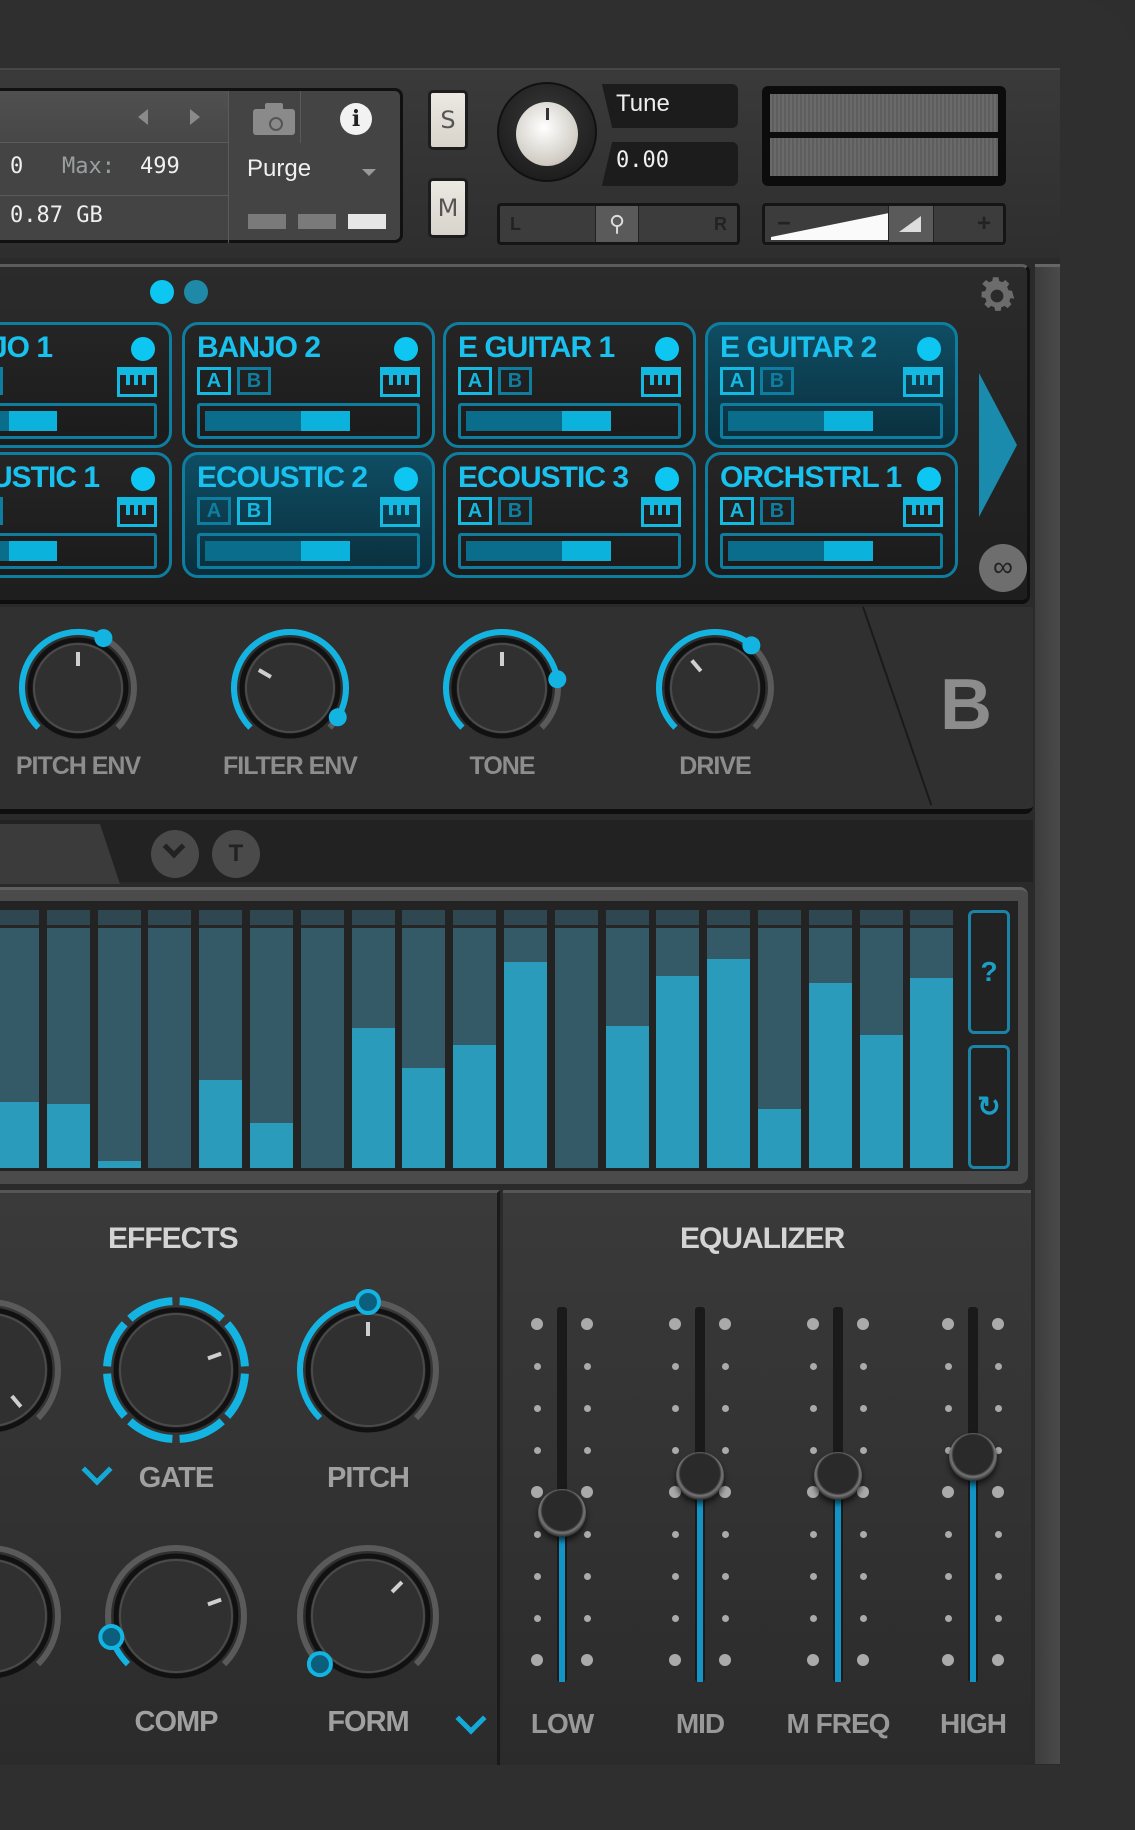  Describe the element at coordinates (308, 515) in the screenshot. I see `slot-card: ECOUSTIC 2 A B` at that location.